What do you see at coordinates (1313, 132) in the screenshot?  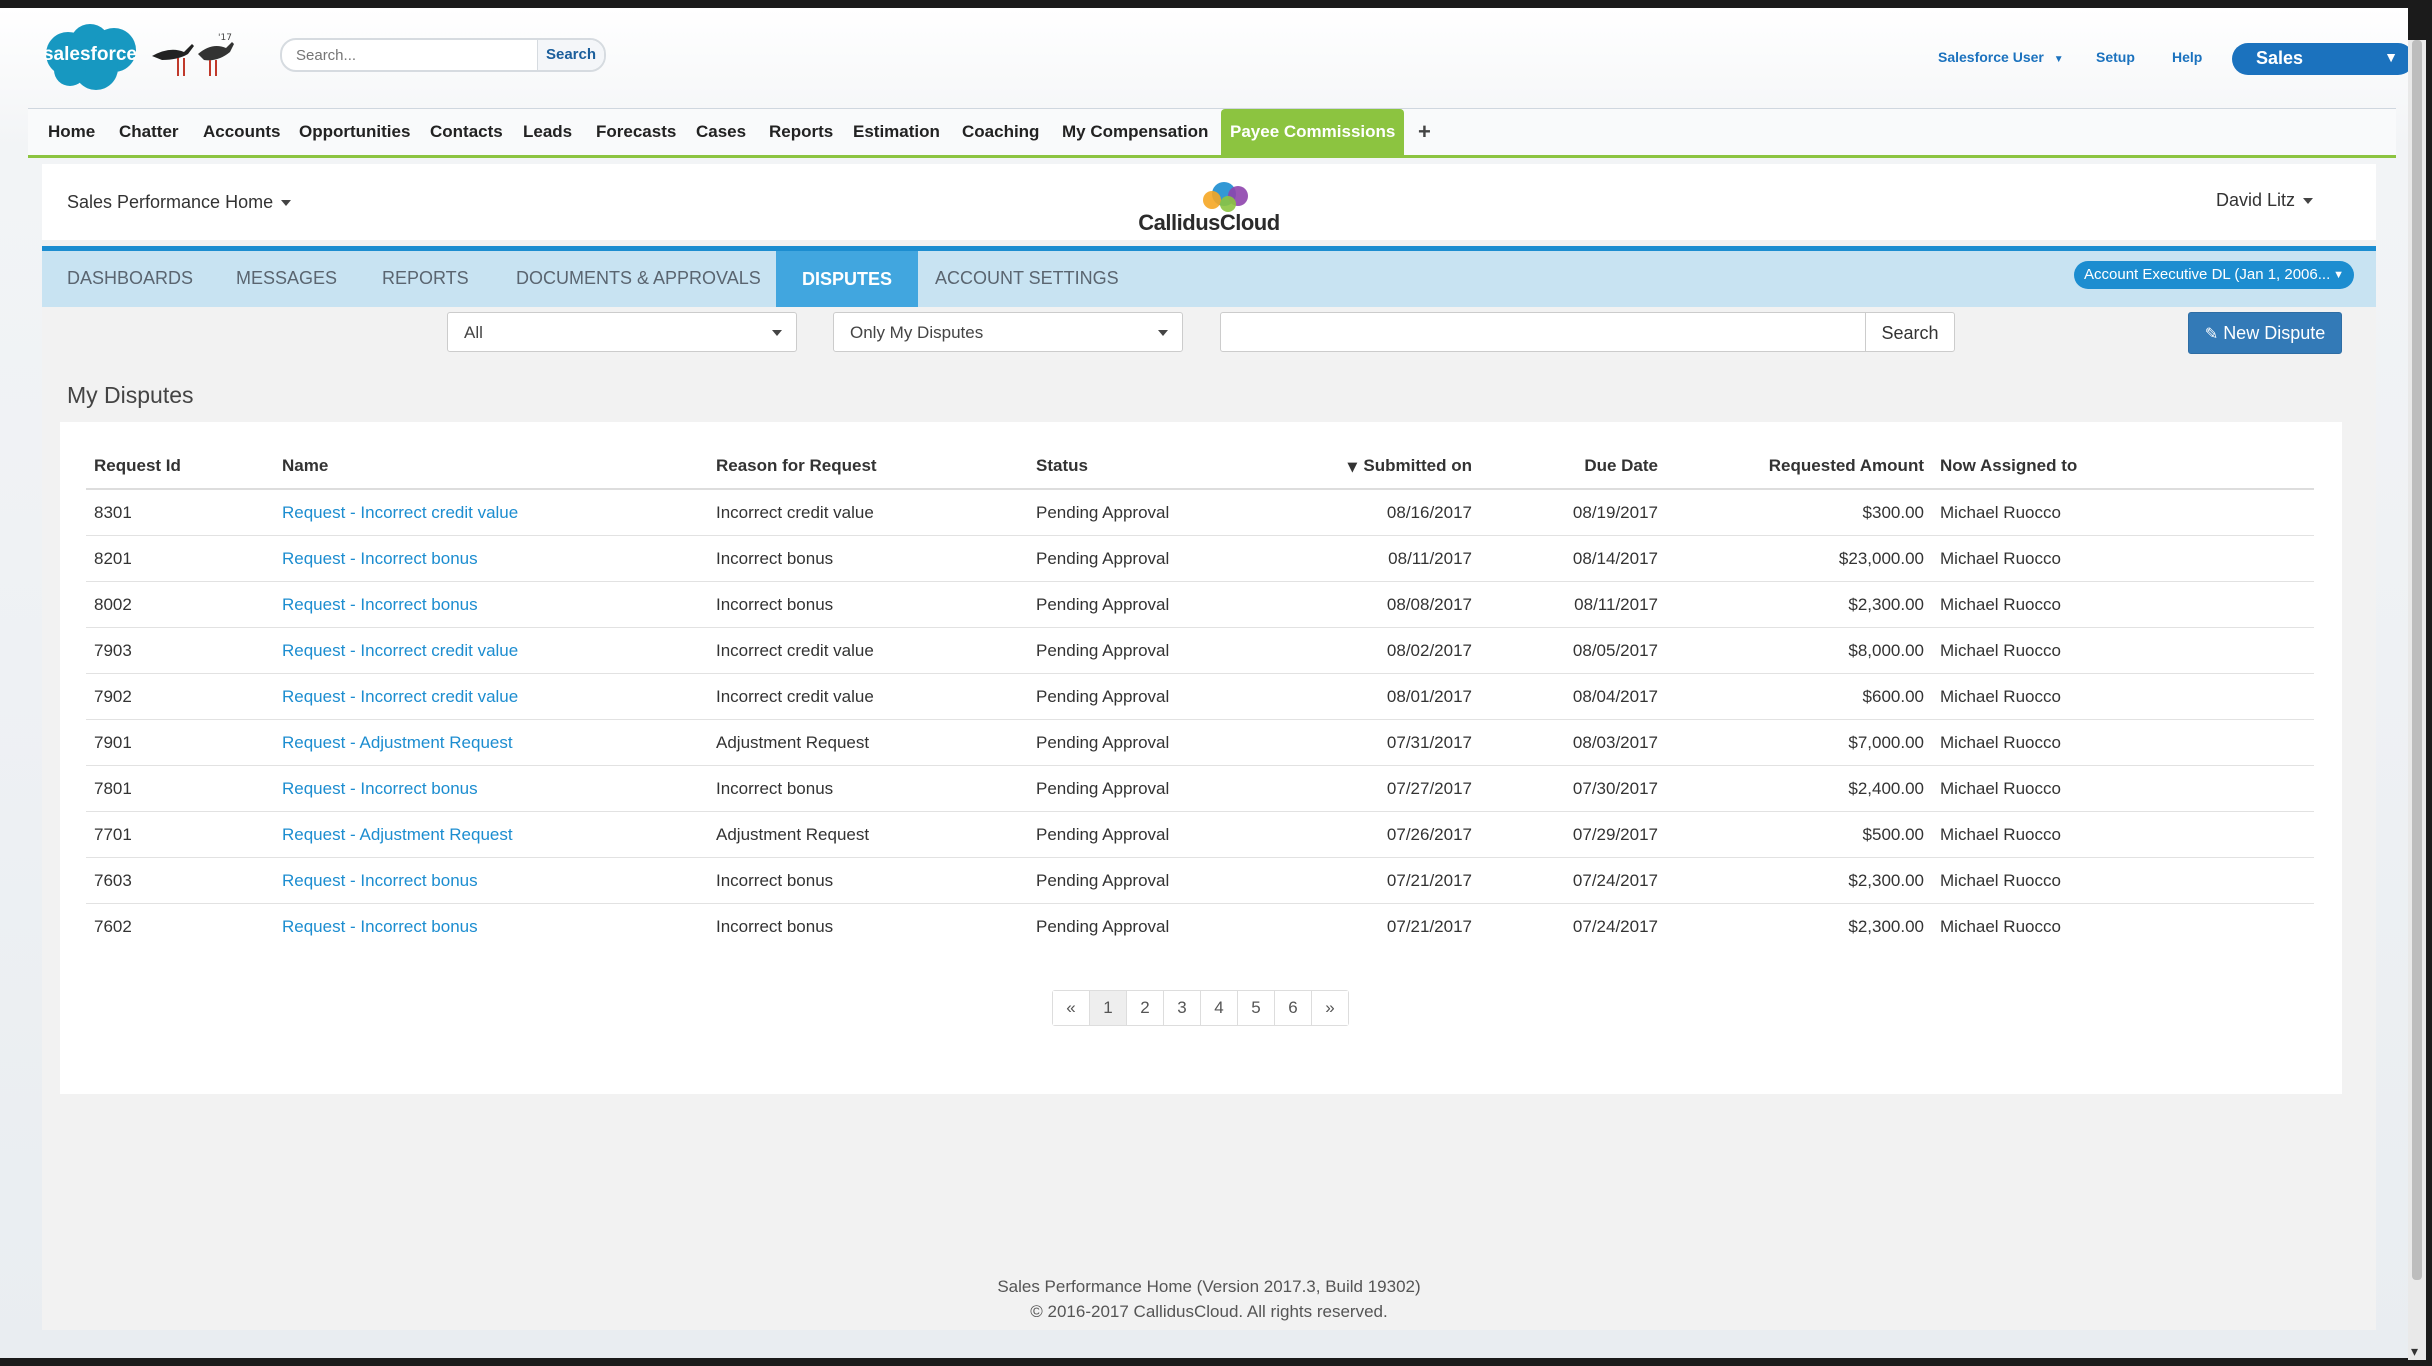 I see `tab-payee-commissions: Payee Commissions` at bounding box center [1313, 132].